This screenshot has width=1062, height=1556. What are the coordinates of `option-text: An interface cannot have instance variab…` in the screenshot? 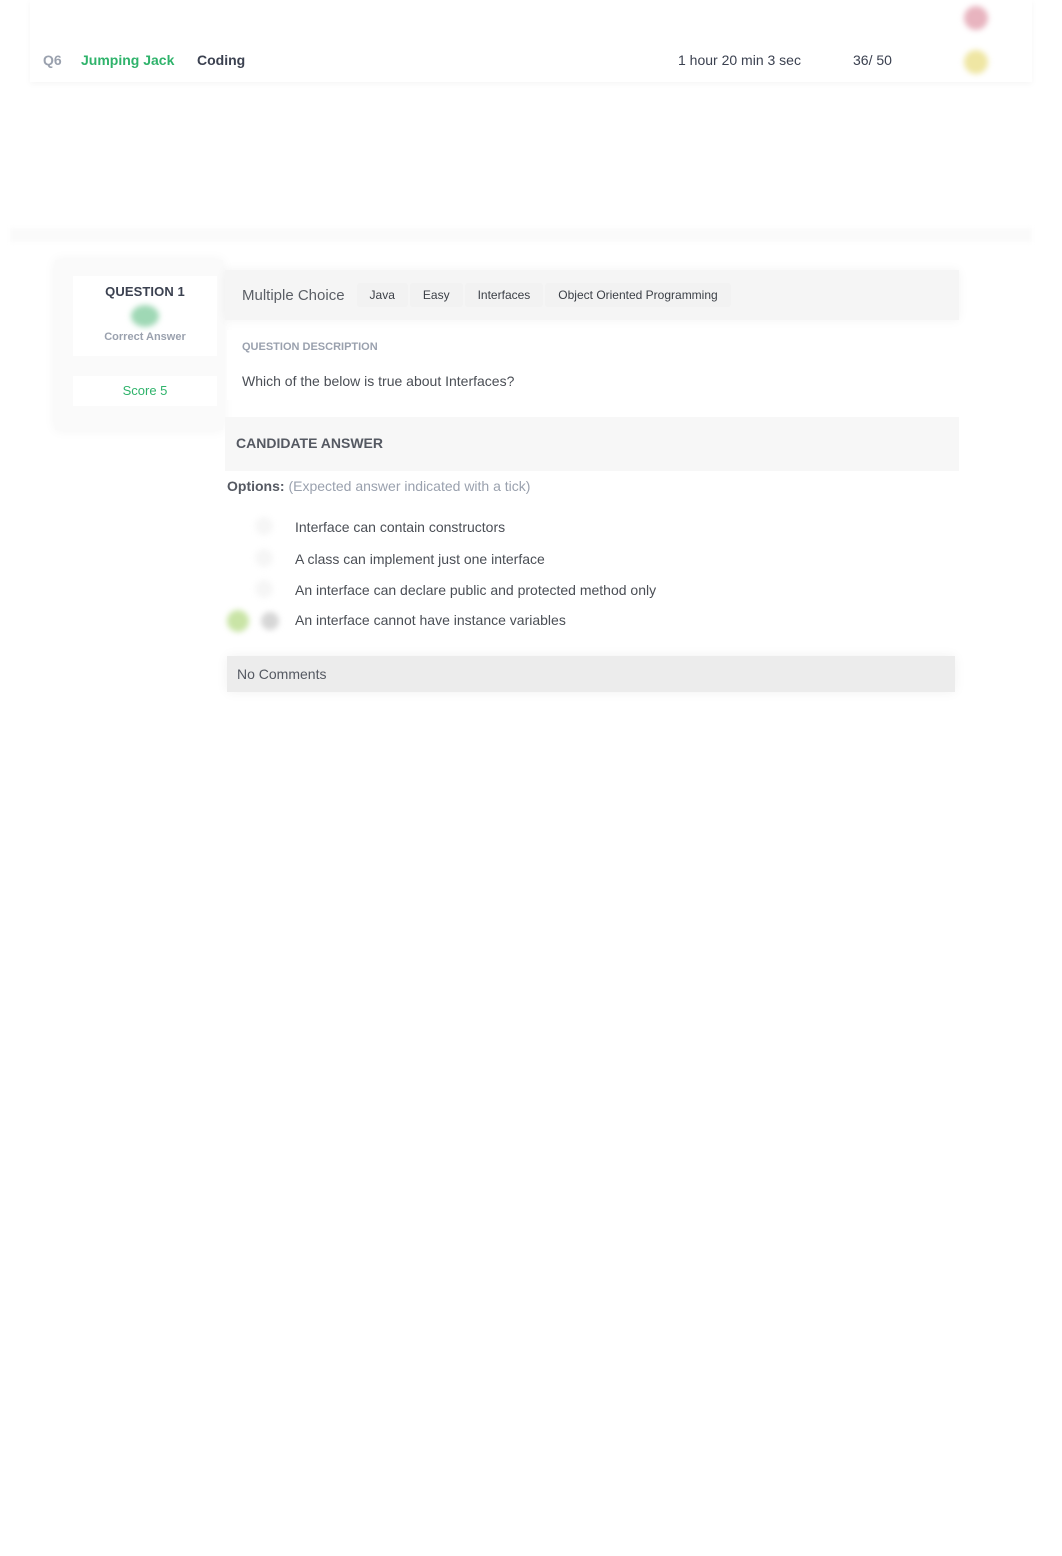 It's located at (430, 620).